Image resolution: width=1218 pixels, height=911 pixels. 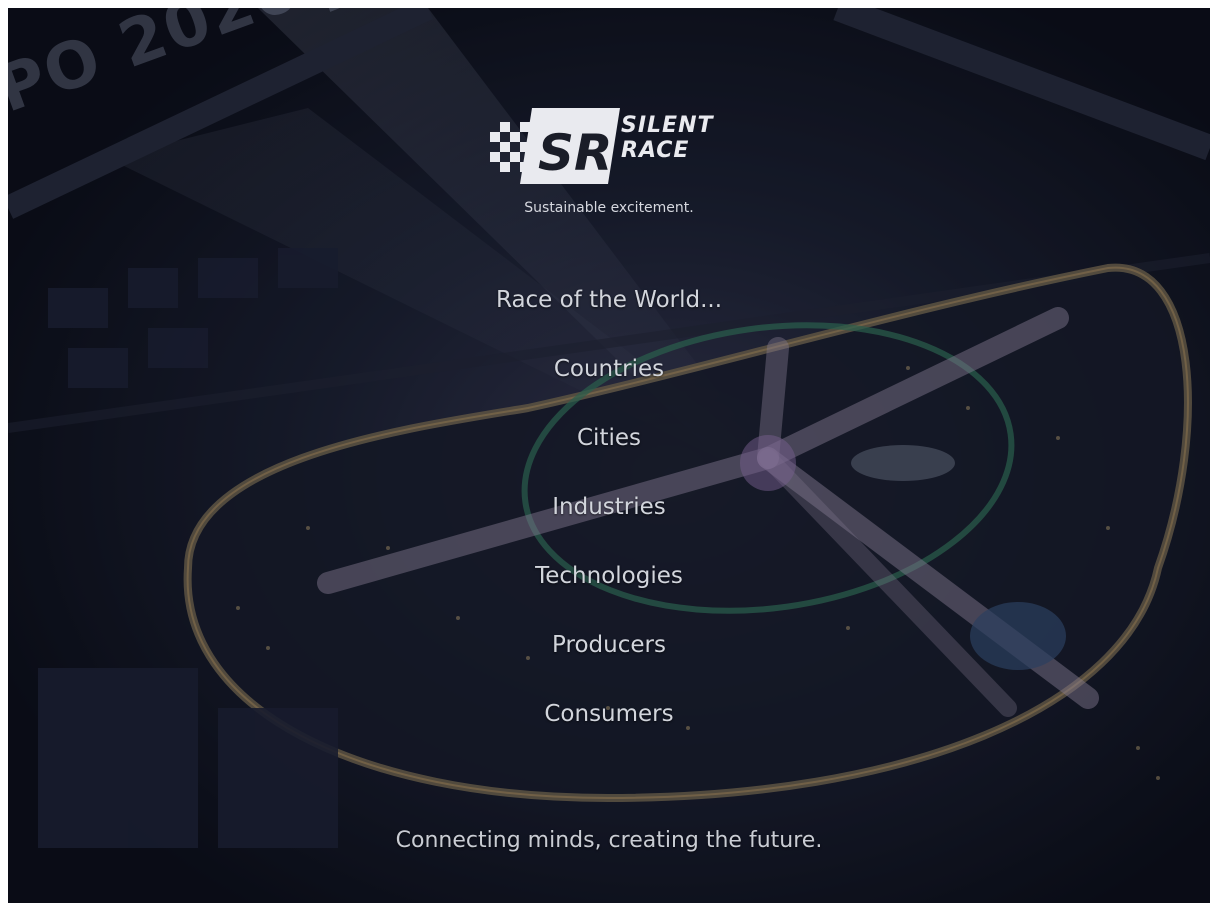 I want to click on sr-monogram-icon: SR, so click(x=555, y=146).